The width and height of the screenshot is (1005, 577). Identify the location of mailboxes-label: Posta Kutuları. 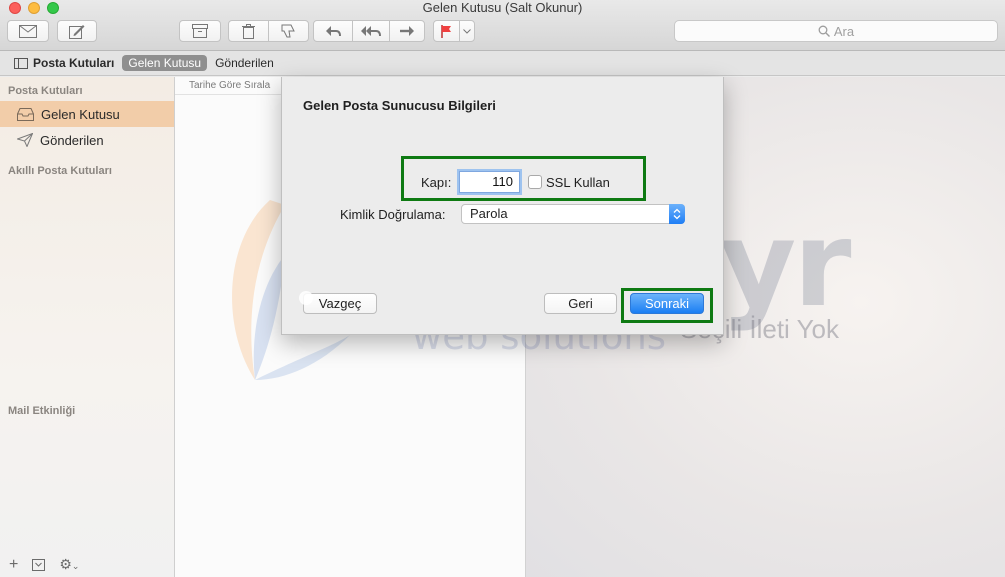
(74, 63).